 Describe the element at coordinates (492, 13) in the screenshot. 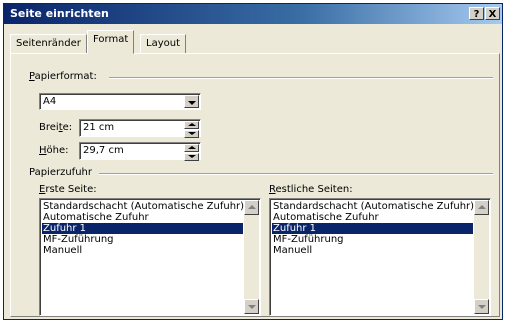

I see `close-button: X` at that location.